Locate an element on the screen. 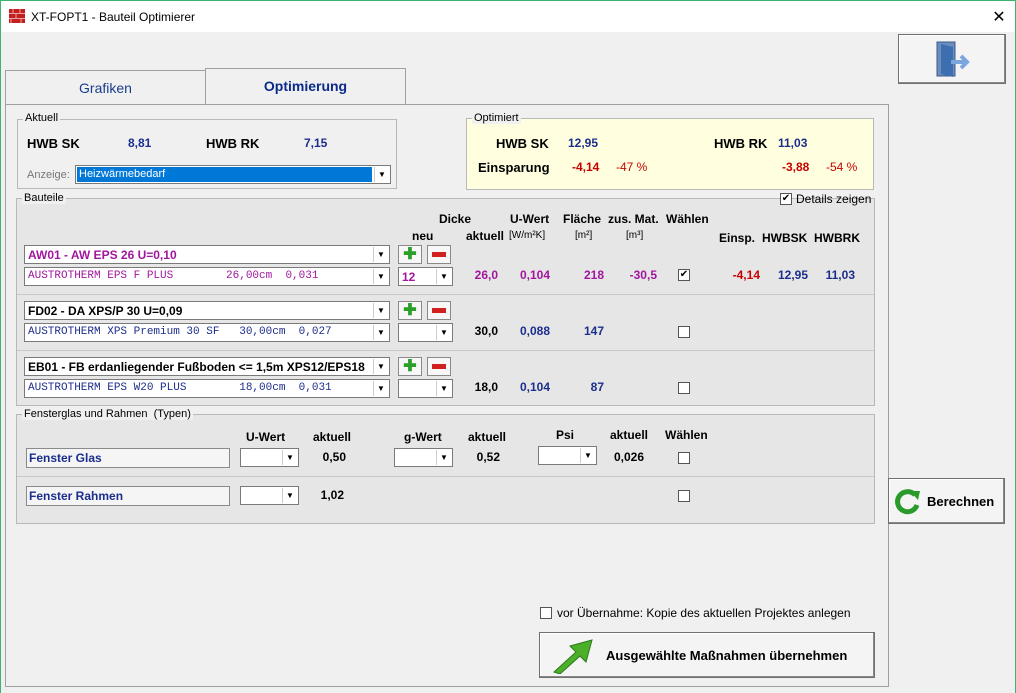  col-hwbsk: HWBSK is located at coordinates (785, 238).